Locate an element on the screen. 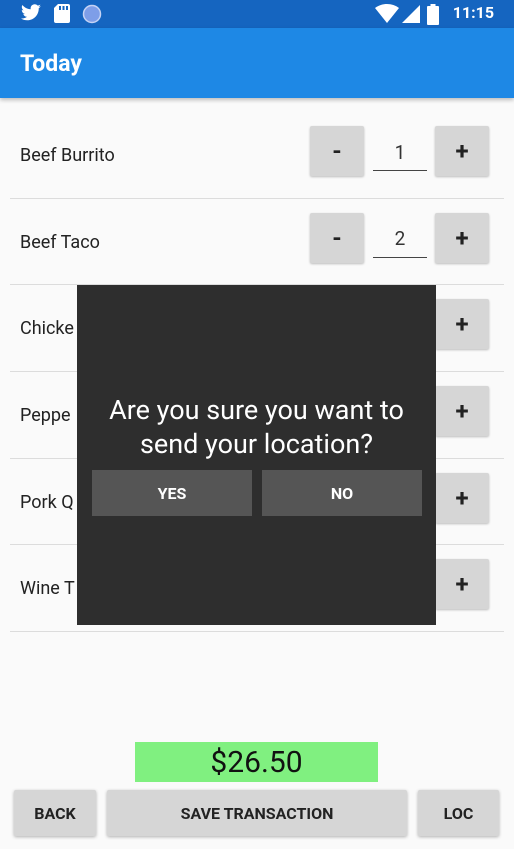 The width and height of the screenshot is (514, 849). item-name: Beef Burrito is located at coordinates (67, 155).